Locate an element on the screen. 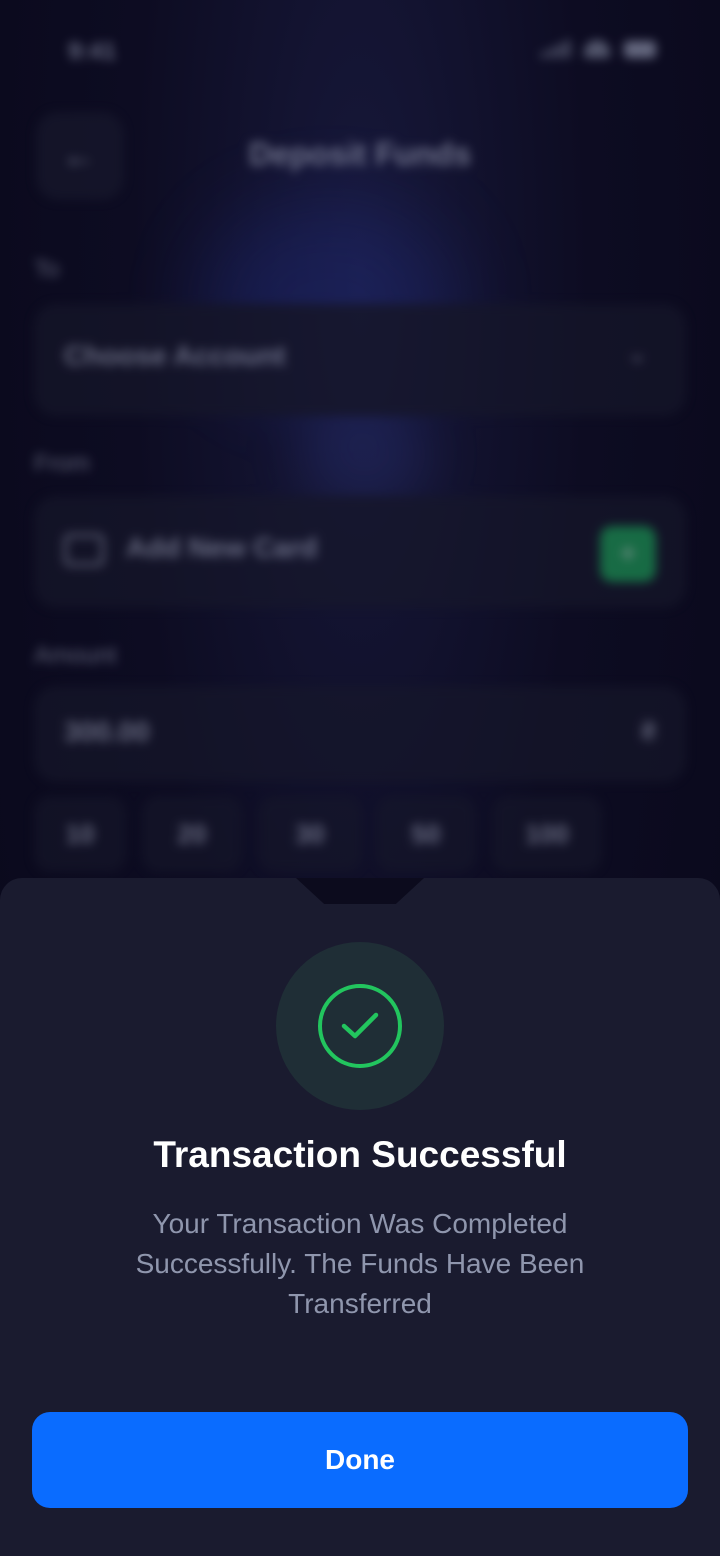 The height and width of the screenshot is (1556, 720). chevron-down-icon: ⌄ is located at coordinates (637, 353).